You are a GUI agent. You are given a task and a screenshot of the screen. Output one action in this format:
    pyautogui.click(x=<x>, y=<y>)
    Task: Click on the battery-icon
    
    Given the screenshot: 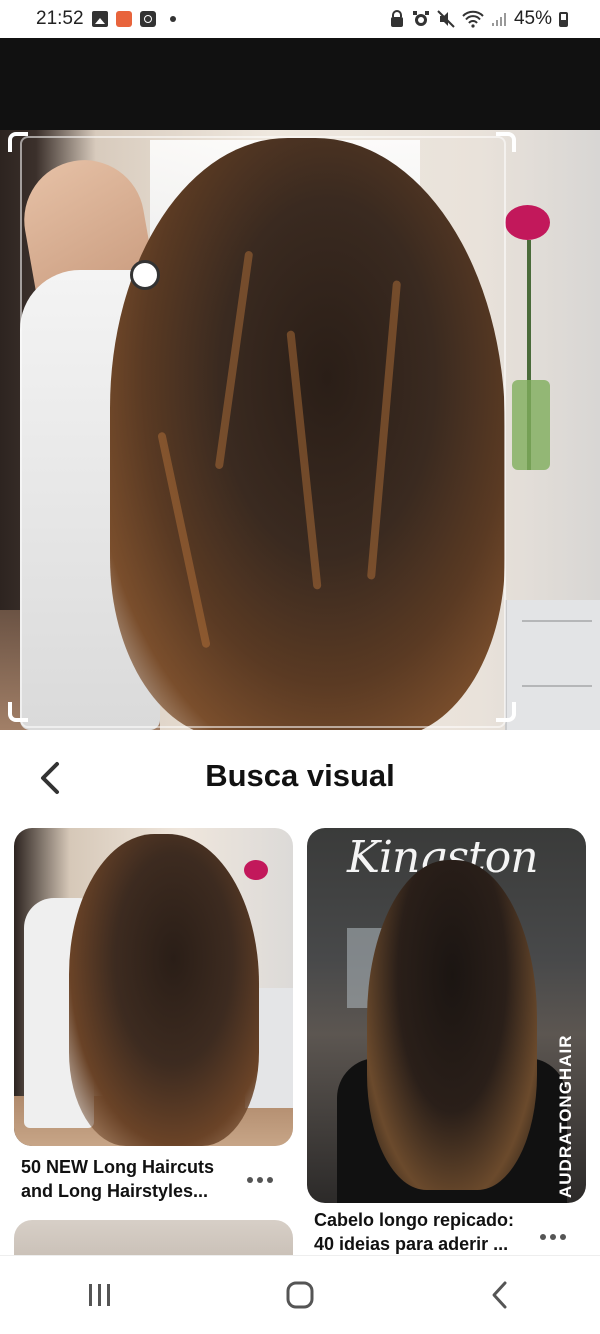 What is the action you would take?
    pyautogui.click(x=563, y=19)
    